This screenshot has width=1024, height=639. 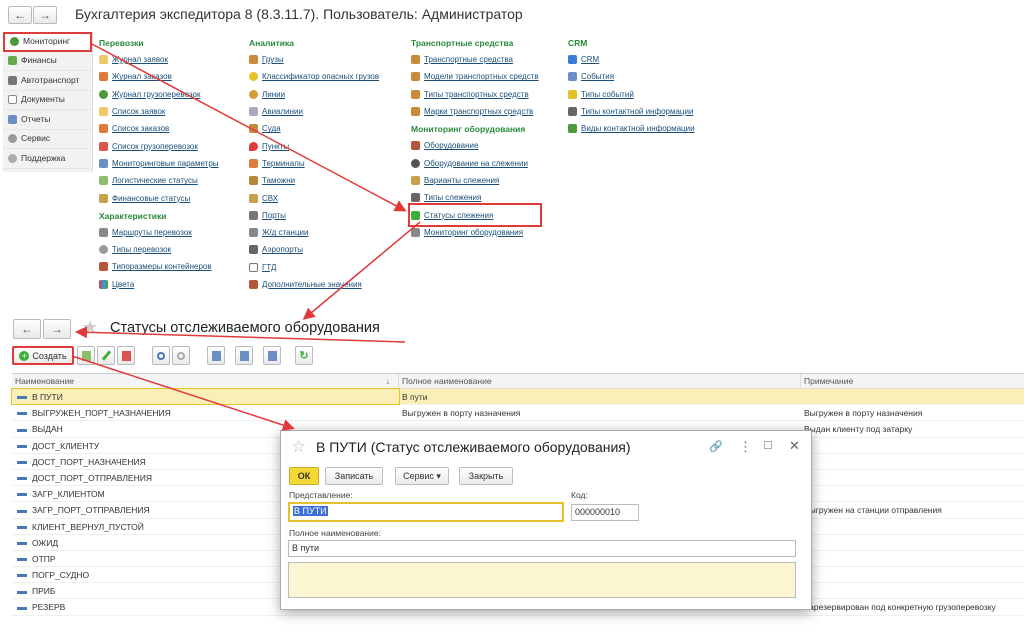 I want to click on maximize-icon: □, so click(x=768, y=444).